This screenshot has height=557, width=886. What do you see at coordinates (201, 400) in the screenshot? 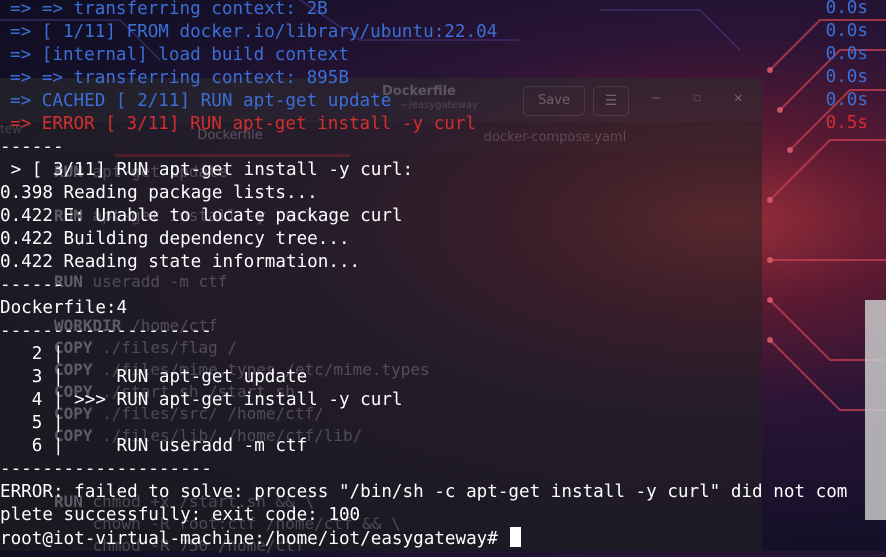
I see `output-line: 4 | >>> RUN apt-get install -y curl` at bounding box center [201, 400].